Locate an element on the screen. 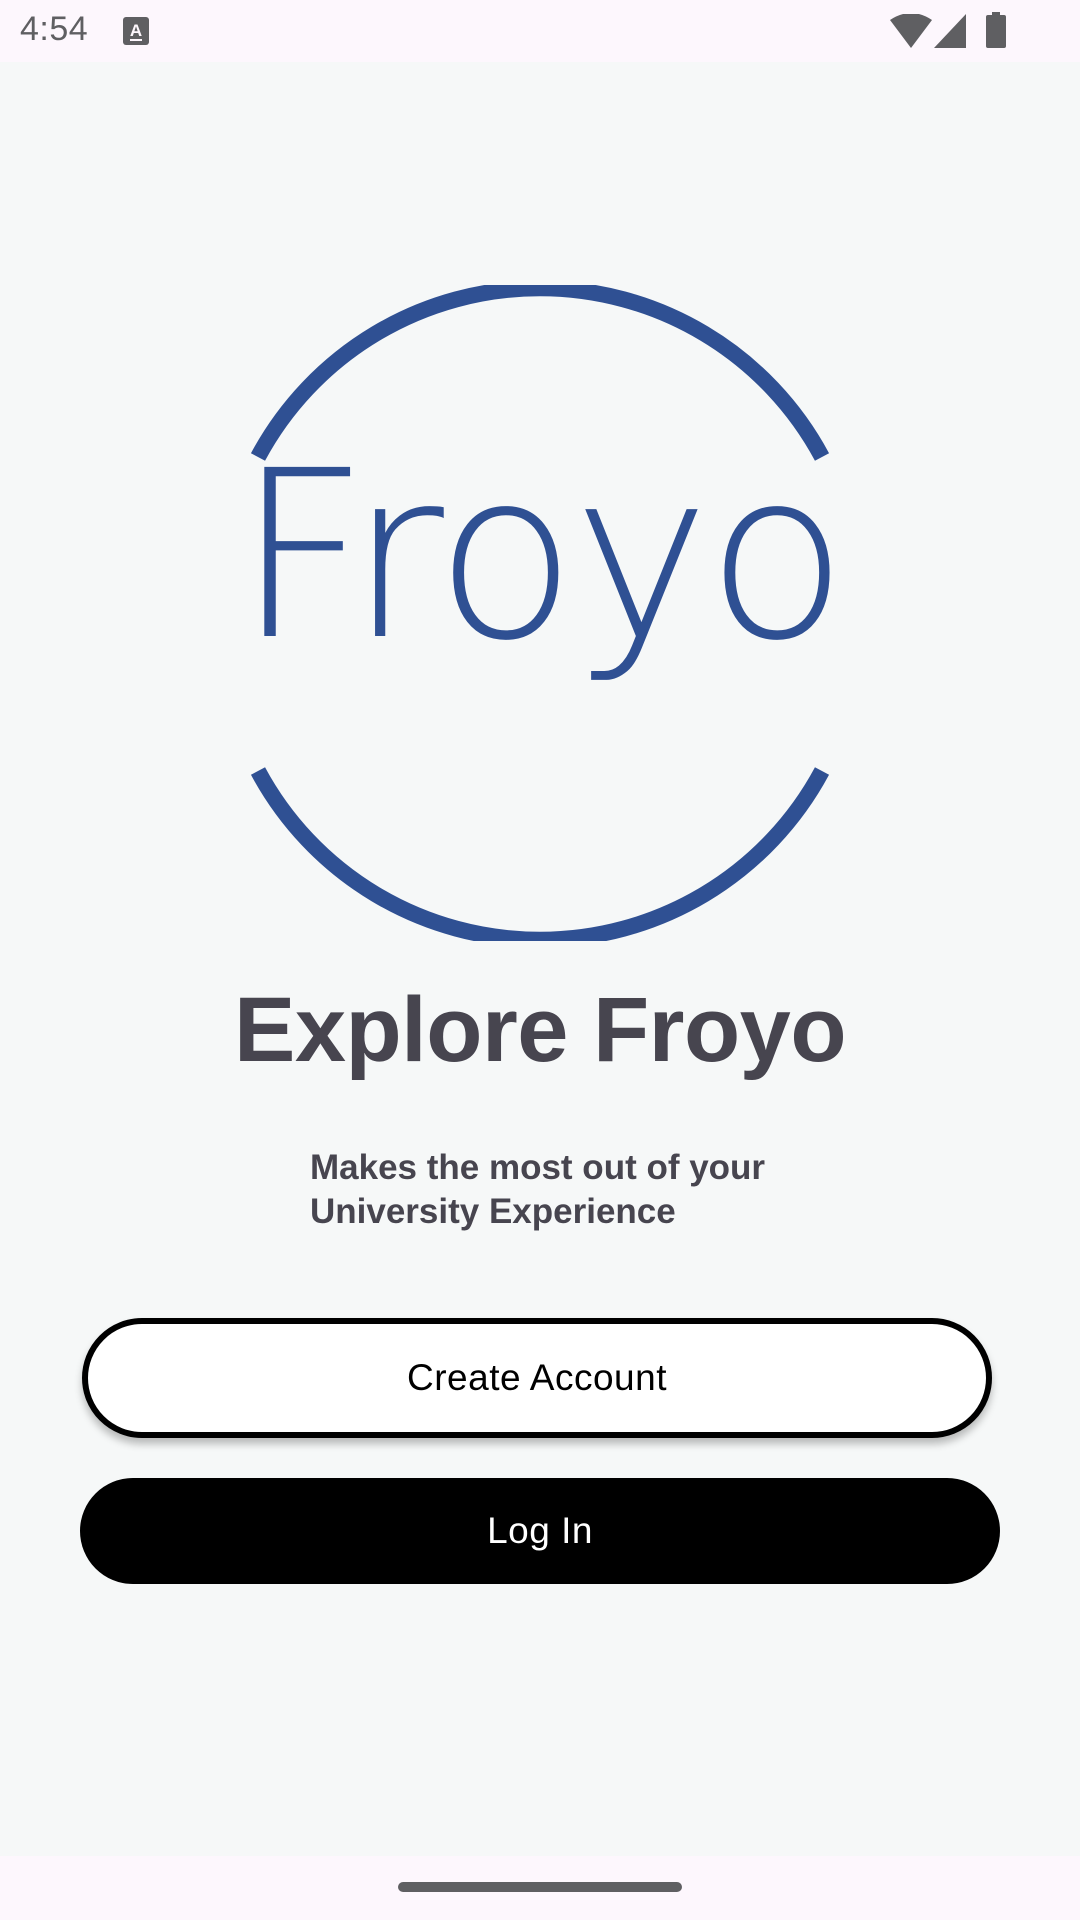 The width and height of the screenshot is (1080, 1920). status-bar: 4:54 A is located at coordinates (540, 31).